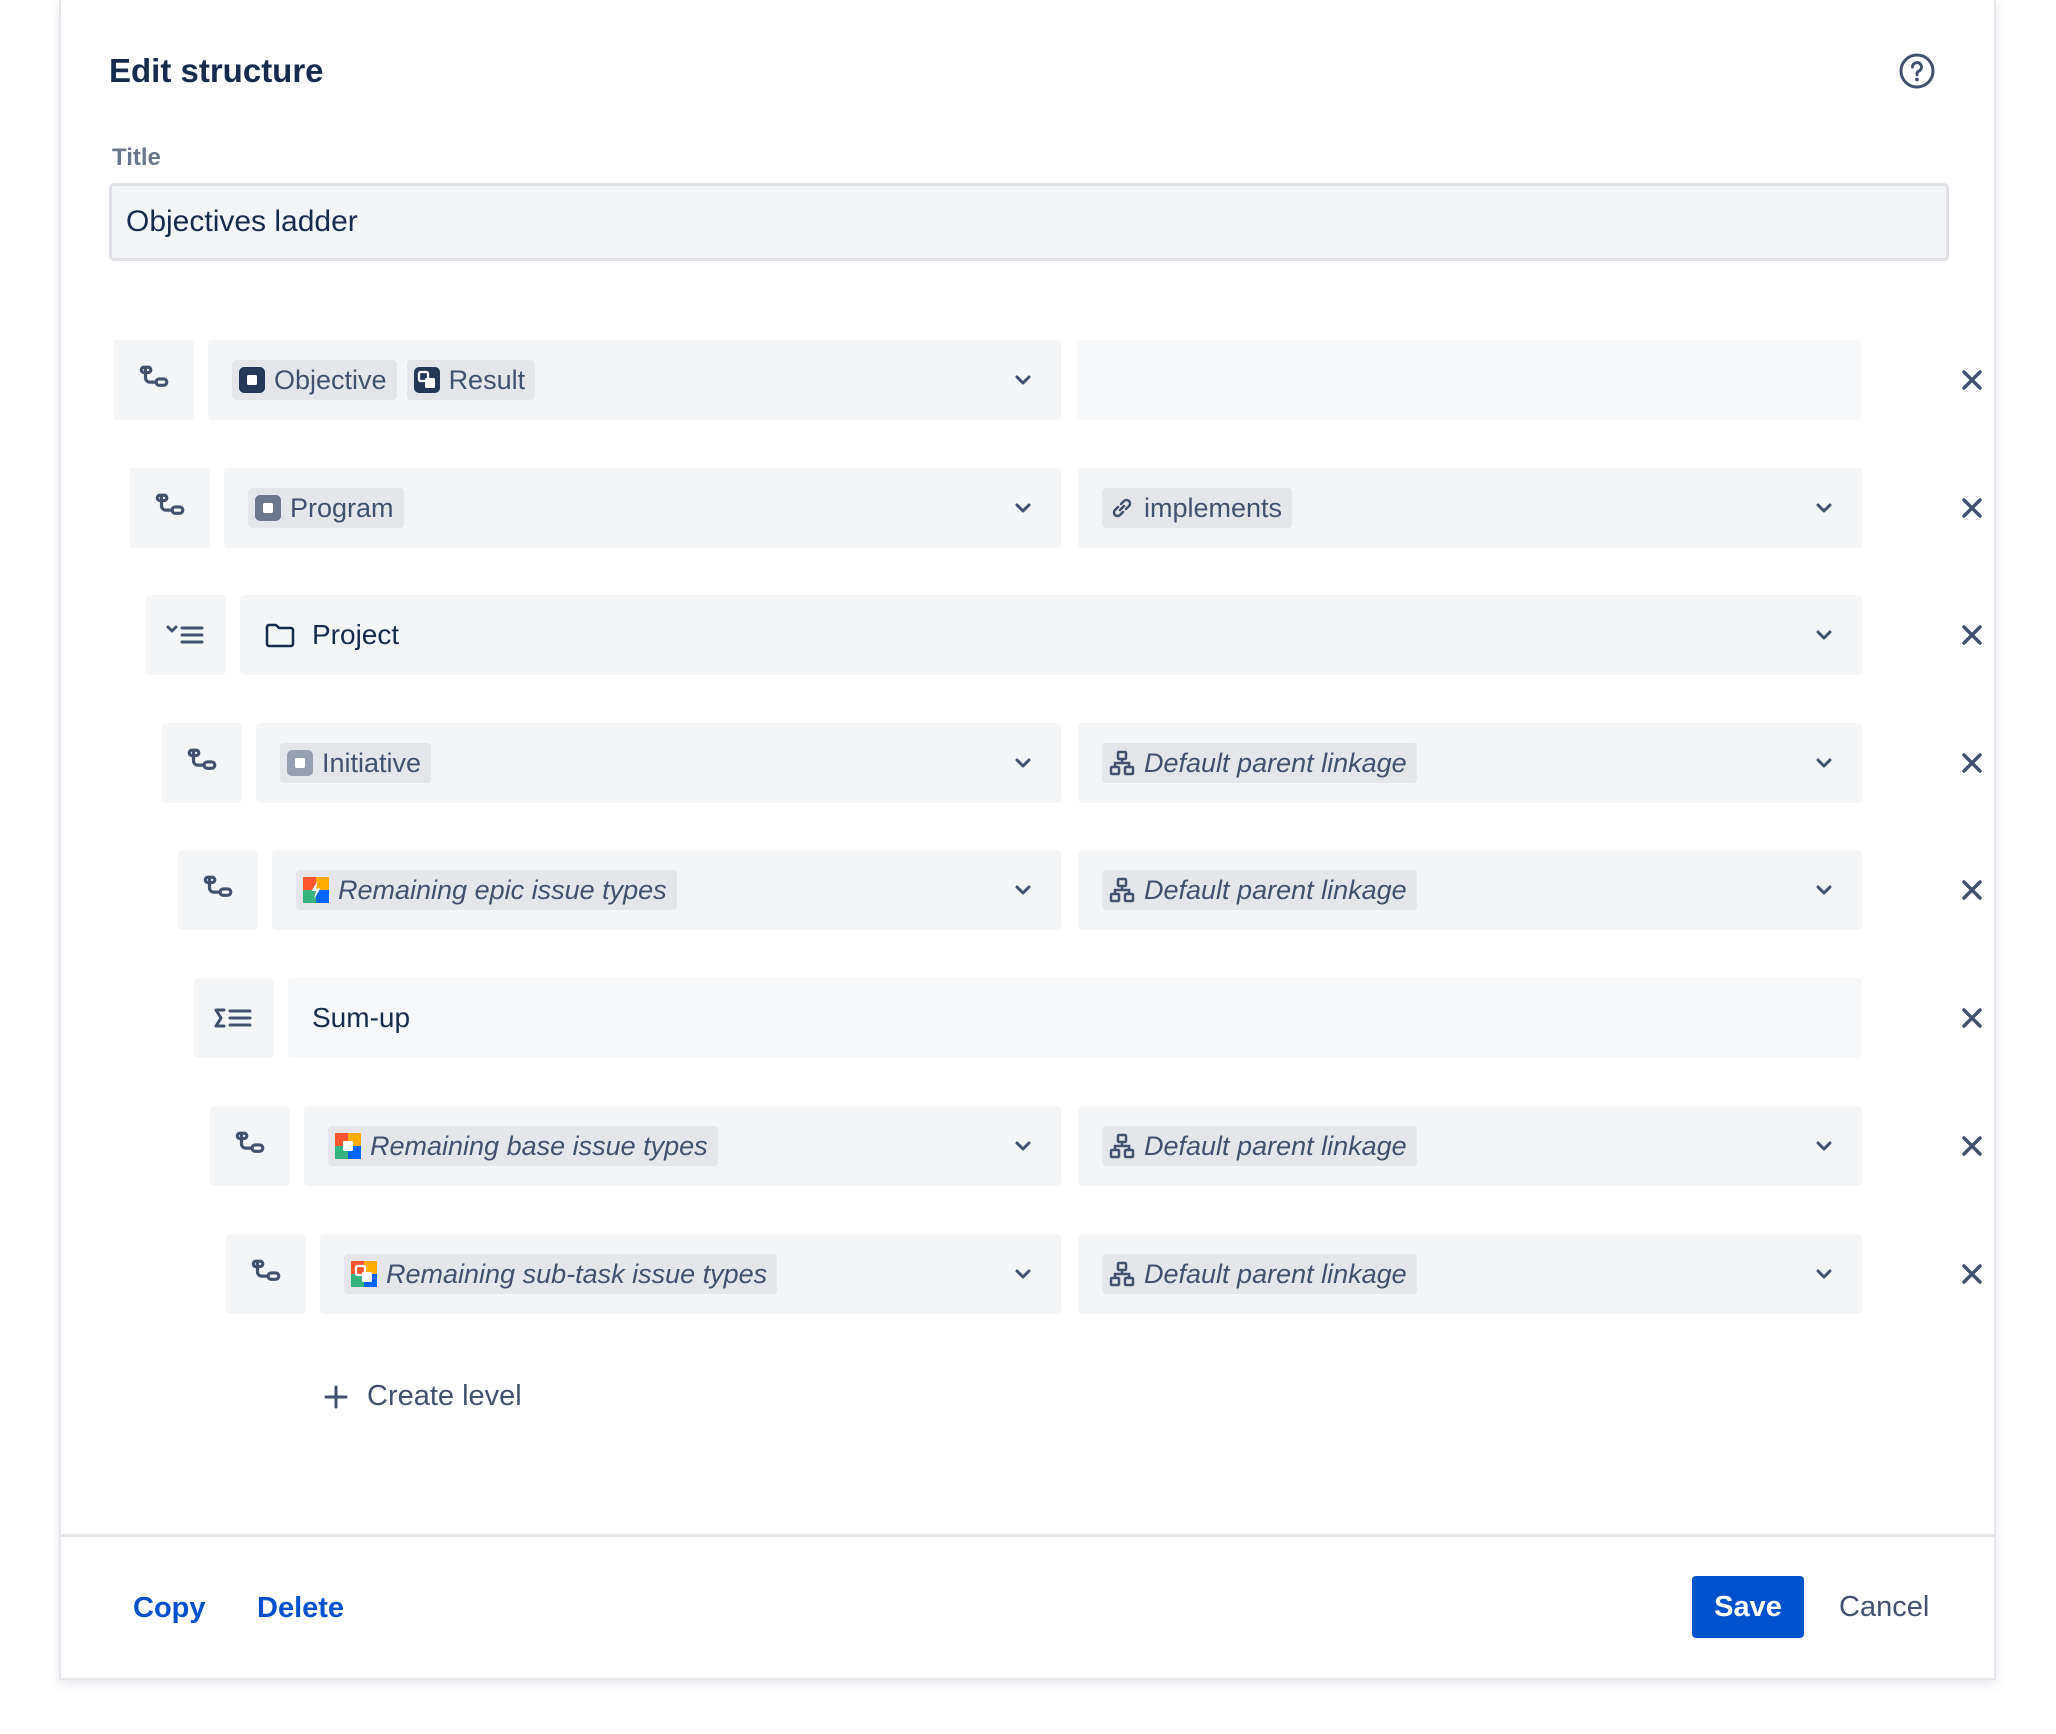 The width and height of the screenshot is (2056, 1734). Describe the element at coordinates (268, 508) in the screenshot. I see `program-type-icon` at that location.